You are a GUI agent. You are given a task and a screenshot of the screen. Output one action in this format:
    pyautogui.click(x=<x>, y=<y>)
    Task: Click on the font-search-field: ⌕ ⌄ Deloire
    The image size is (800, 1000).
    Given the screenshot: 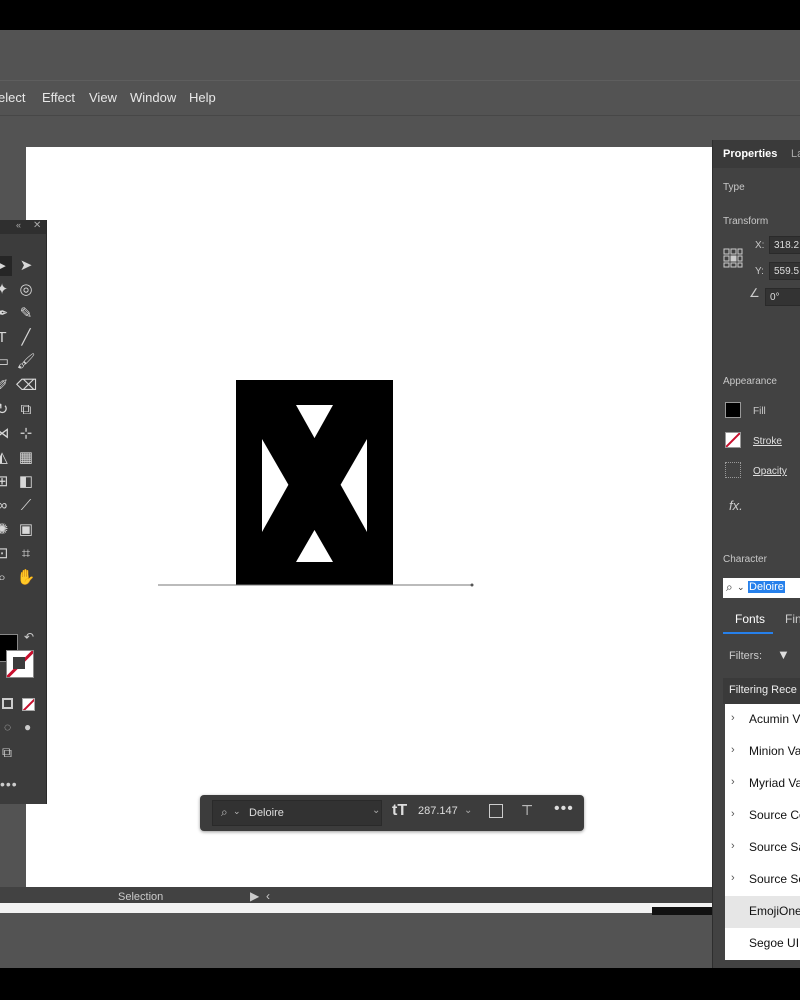 What is the action you would take?
    pyautogui.click(x=761, y=588)
    